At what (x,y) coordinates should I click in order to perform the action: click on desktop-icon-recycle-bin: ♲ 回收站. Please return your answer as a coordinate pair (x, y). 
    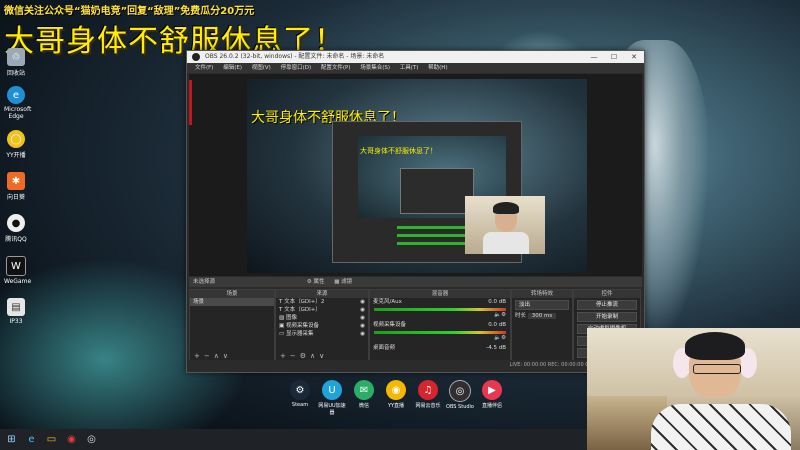
    Looking at the image, I should click on (16, 62).